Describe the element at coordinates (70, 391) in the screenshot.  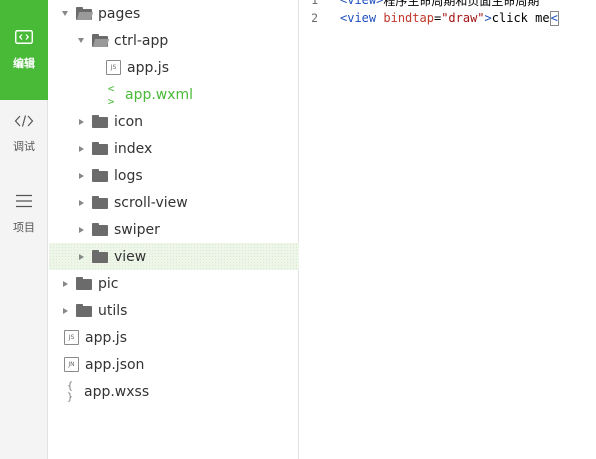
I see `css-file-icon: { }` at that location.